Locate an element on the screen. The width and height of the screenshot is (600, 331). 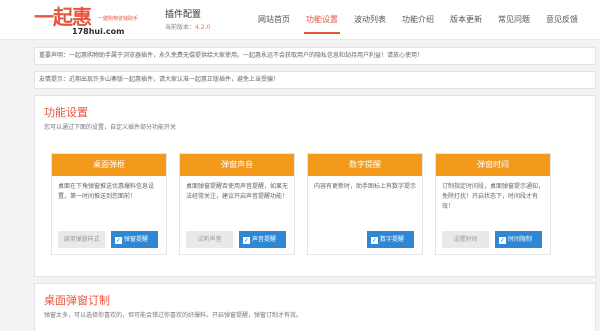
subscription-title: 桌面弹窗订制 is located at coordinates (77, 300).